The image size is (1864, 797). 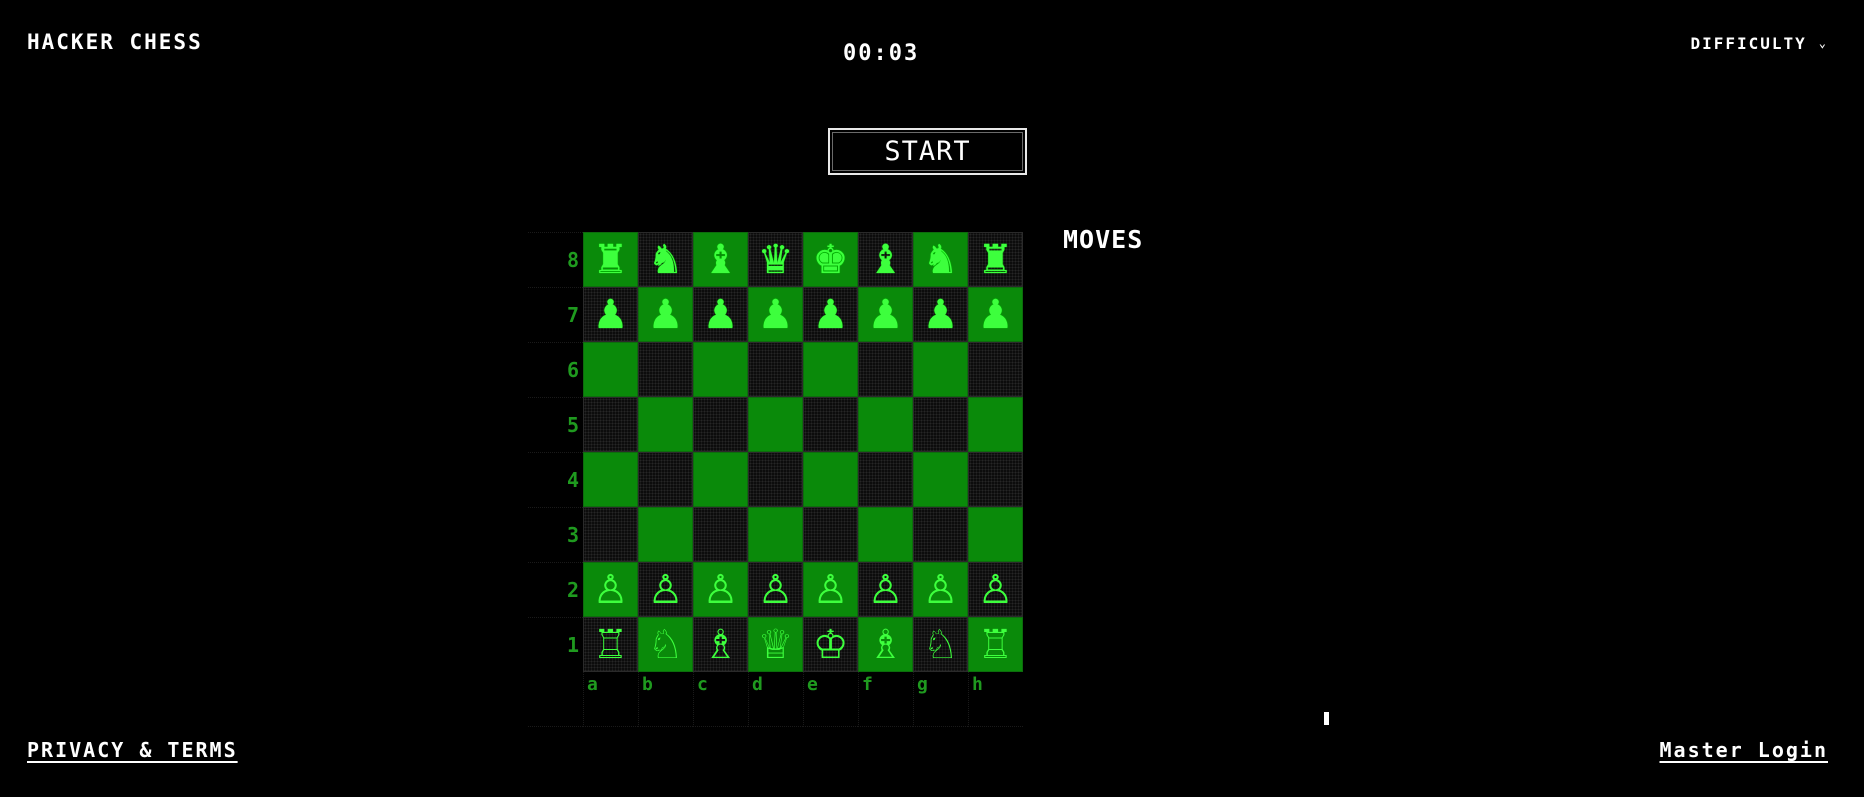 I want to click on board-square-g1: ♘, so click(x=940, y=644).